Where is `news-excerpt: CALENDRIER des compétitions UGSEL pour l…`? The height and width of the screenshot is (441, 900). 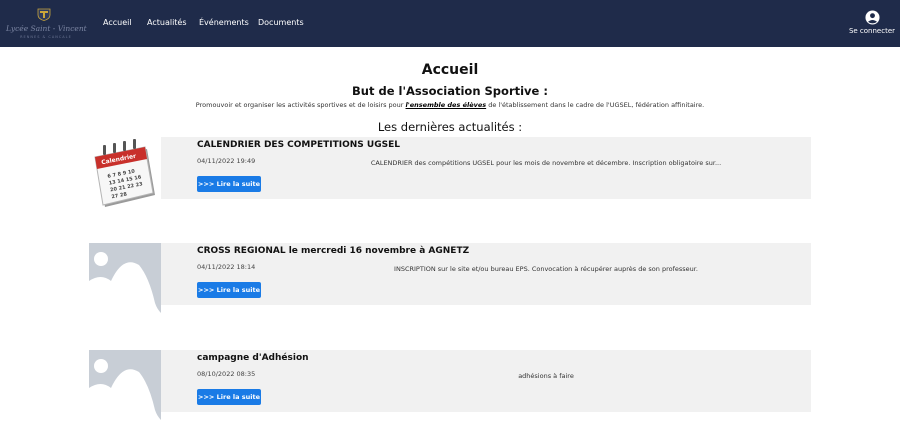
news-excerpt: CALENDRIER des compétitions UGSEL pour l… is located at coordinates (546, 163).